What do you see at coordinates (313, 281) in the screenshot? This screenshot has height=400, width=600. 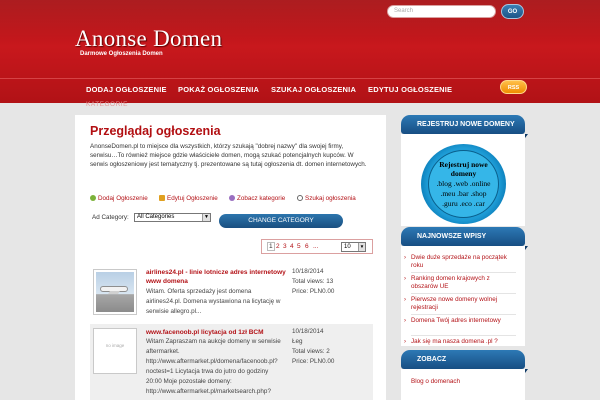 I see `listing-views: Total views: 13` at bounding box center [313, 281].